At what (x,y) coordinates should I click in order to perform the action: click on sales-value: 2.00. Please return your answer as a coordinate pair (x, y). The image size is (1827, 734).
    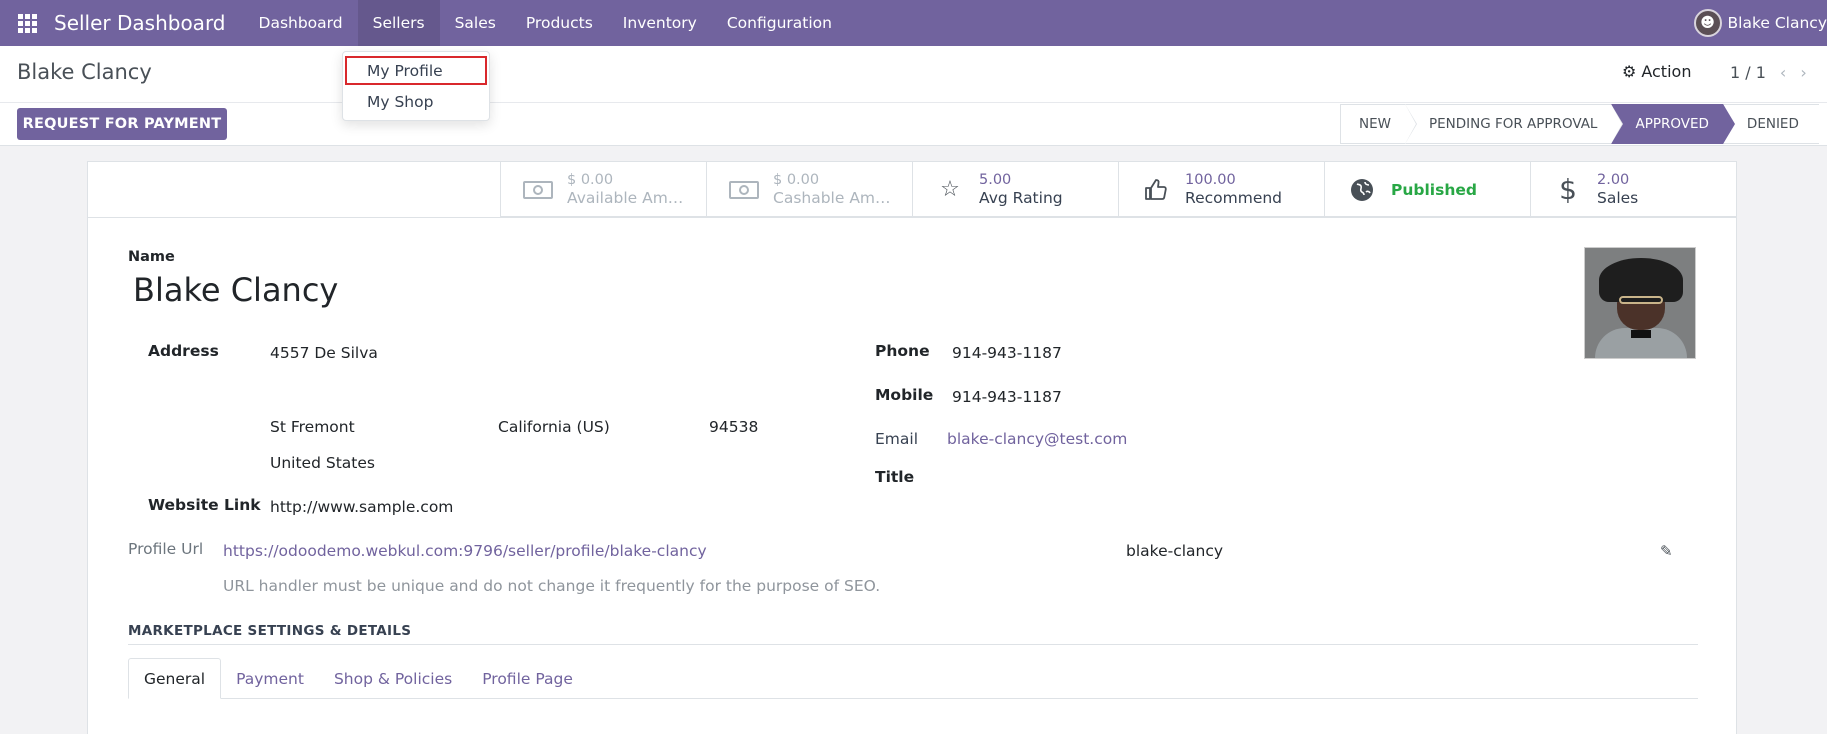
    Looking at the image, I should click on (1613, 180).